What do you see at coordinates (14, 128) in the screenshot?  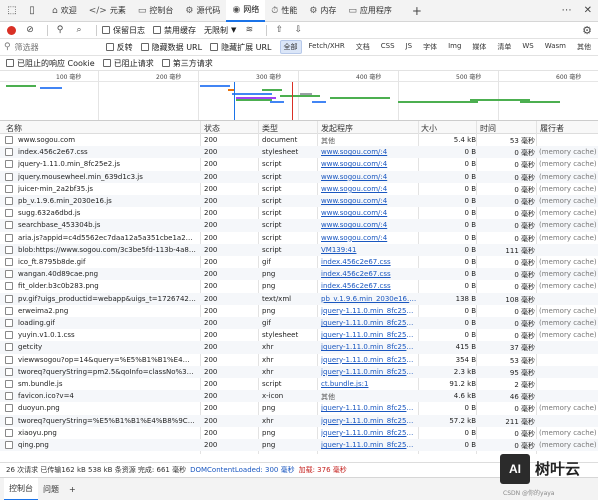 I see `header-name: 名称` at bounding box center [14, 128].